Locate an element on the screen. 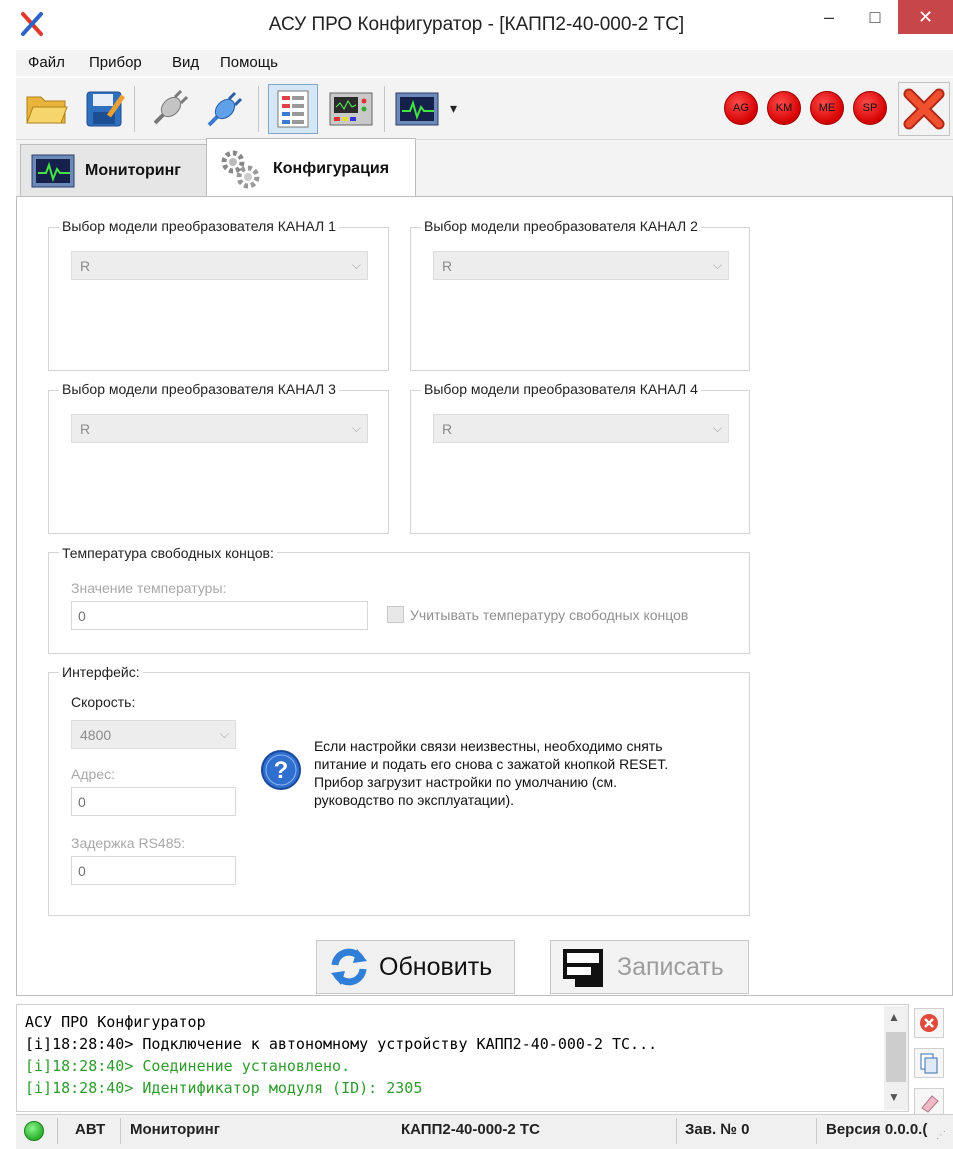  channel-3-model-select: R ⌵ is located at coordinates (219, 428).